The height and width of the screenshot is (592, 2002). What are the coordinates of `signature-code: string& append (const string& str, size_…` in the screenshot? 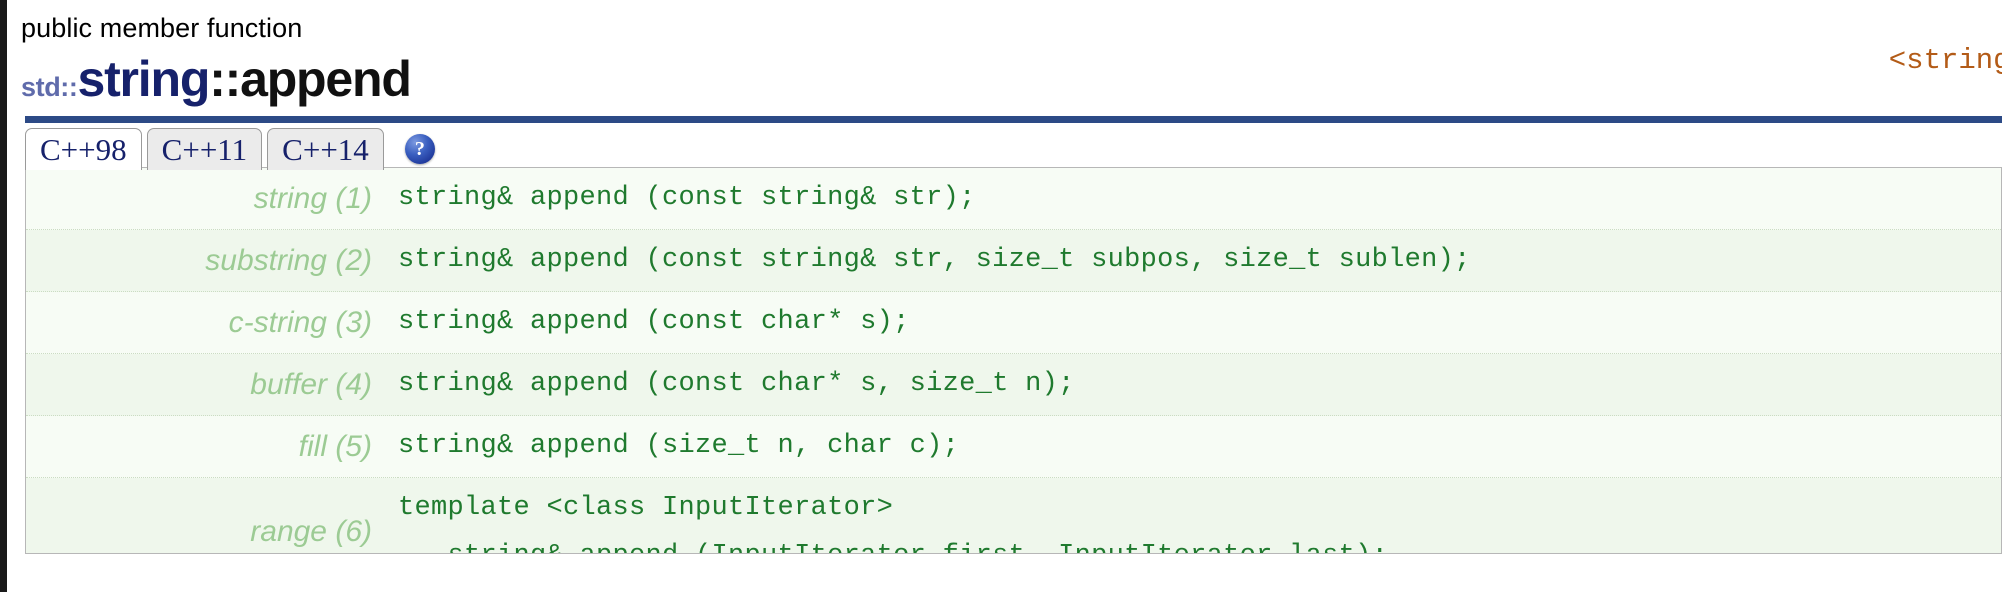 It's located at (1199, 260).